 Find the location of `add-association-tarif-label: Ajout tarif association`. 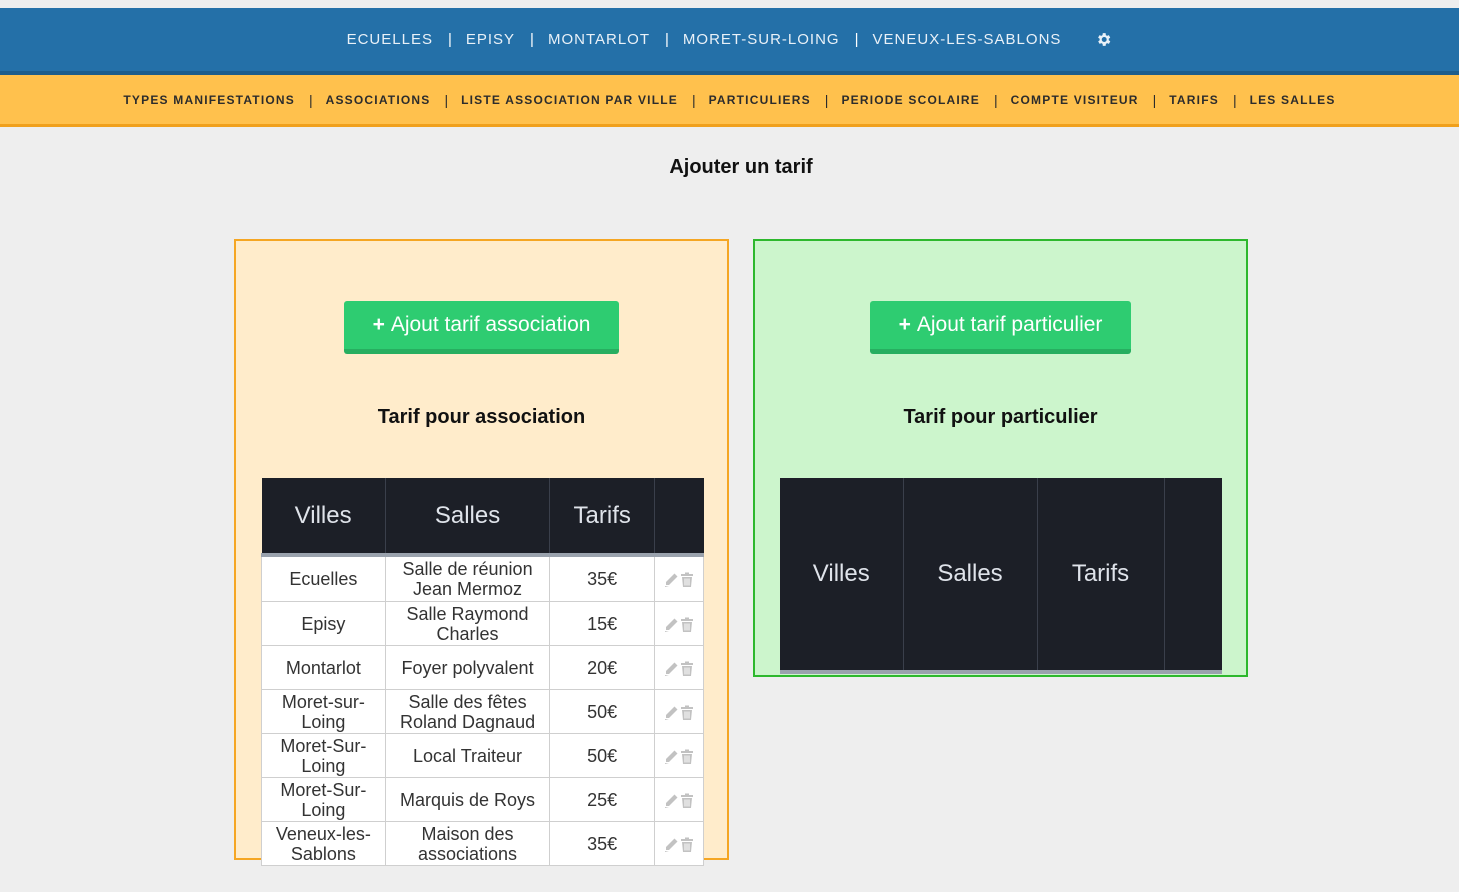

add-association-tarif-label: Ajout tarif association is located at coordinates (490, 324).